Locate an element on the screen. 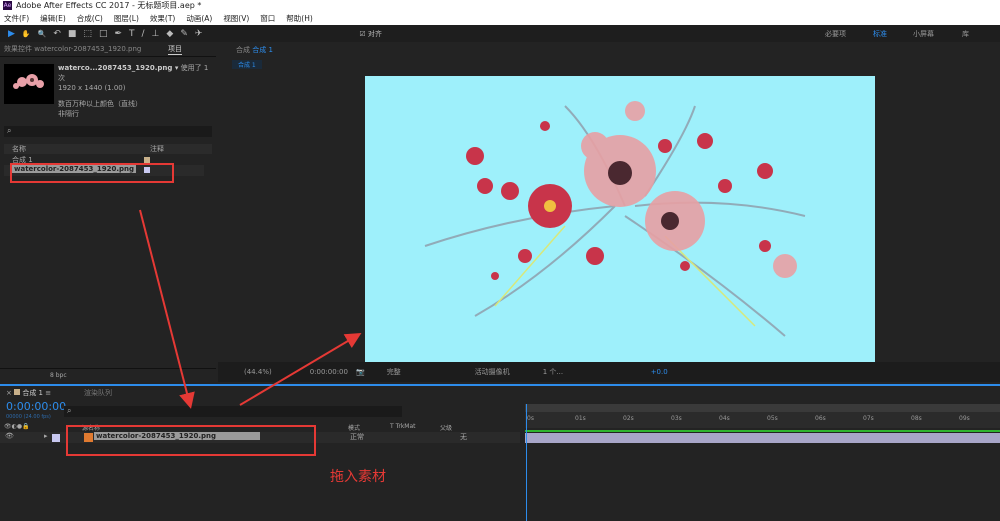 Image resolution: width=1000 pixels, height=521 pixels. arrow-down is located at coordinates (167, 309).